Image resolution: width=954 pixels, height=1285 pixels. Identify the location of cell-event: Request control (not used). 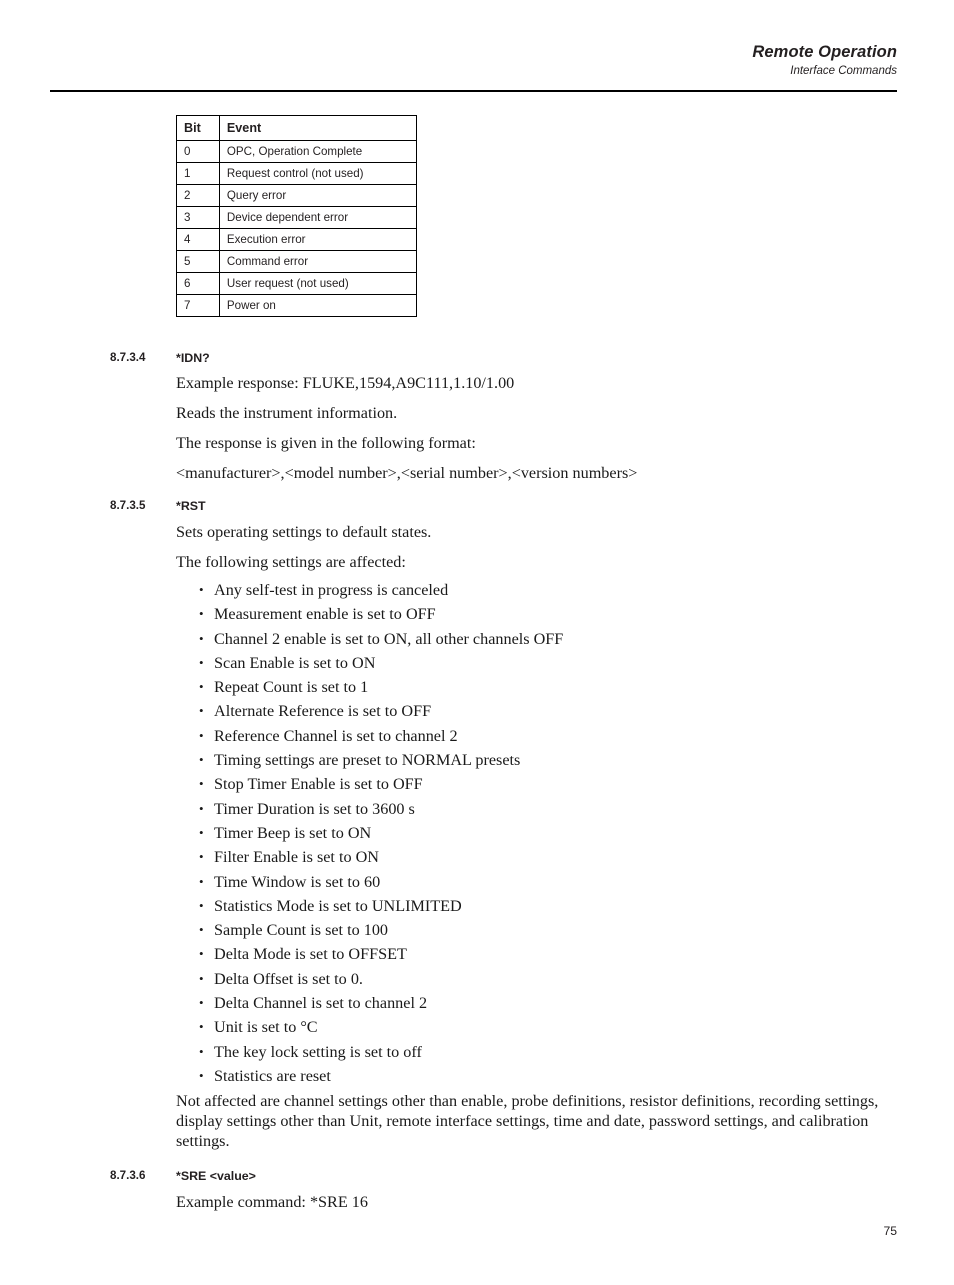
(318, 173).